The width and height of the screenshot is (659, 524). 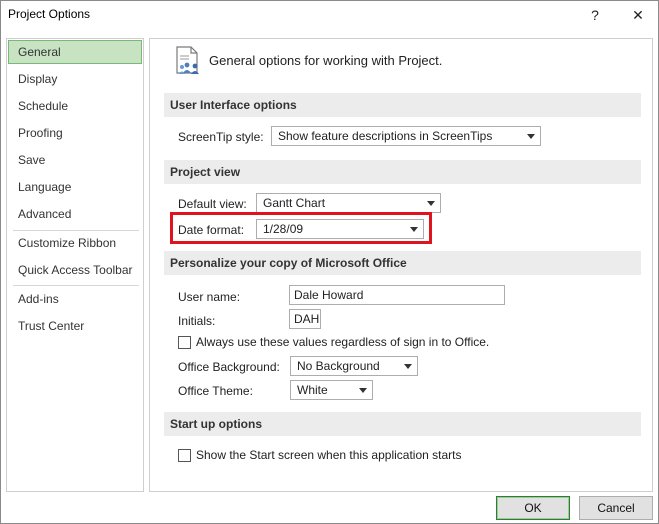 I want to click on initials-input: DAH, so click(x=305, y=319).